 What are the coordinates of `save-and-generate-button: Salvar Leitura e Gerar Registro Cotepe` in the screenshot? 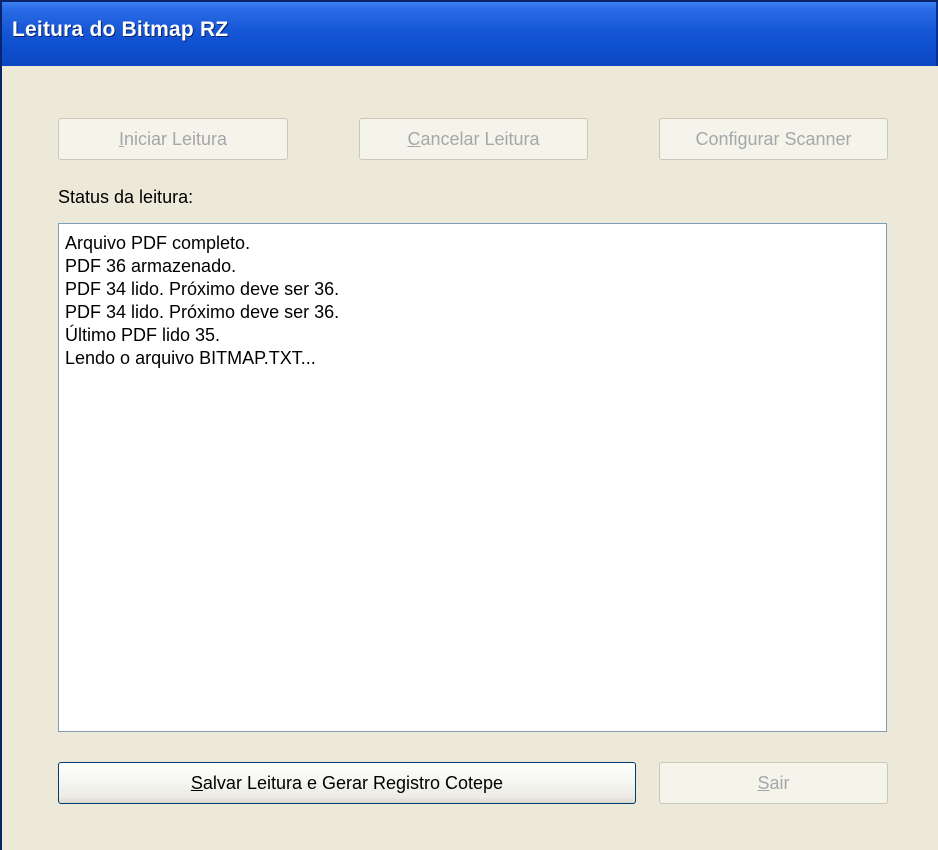 It's located at (347, 783).